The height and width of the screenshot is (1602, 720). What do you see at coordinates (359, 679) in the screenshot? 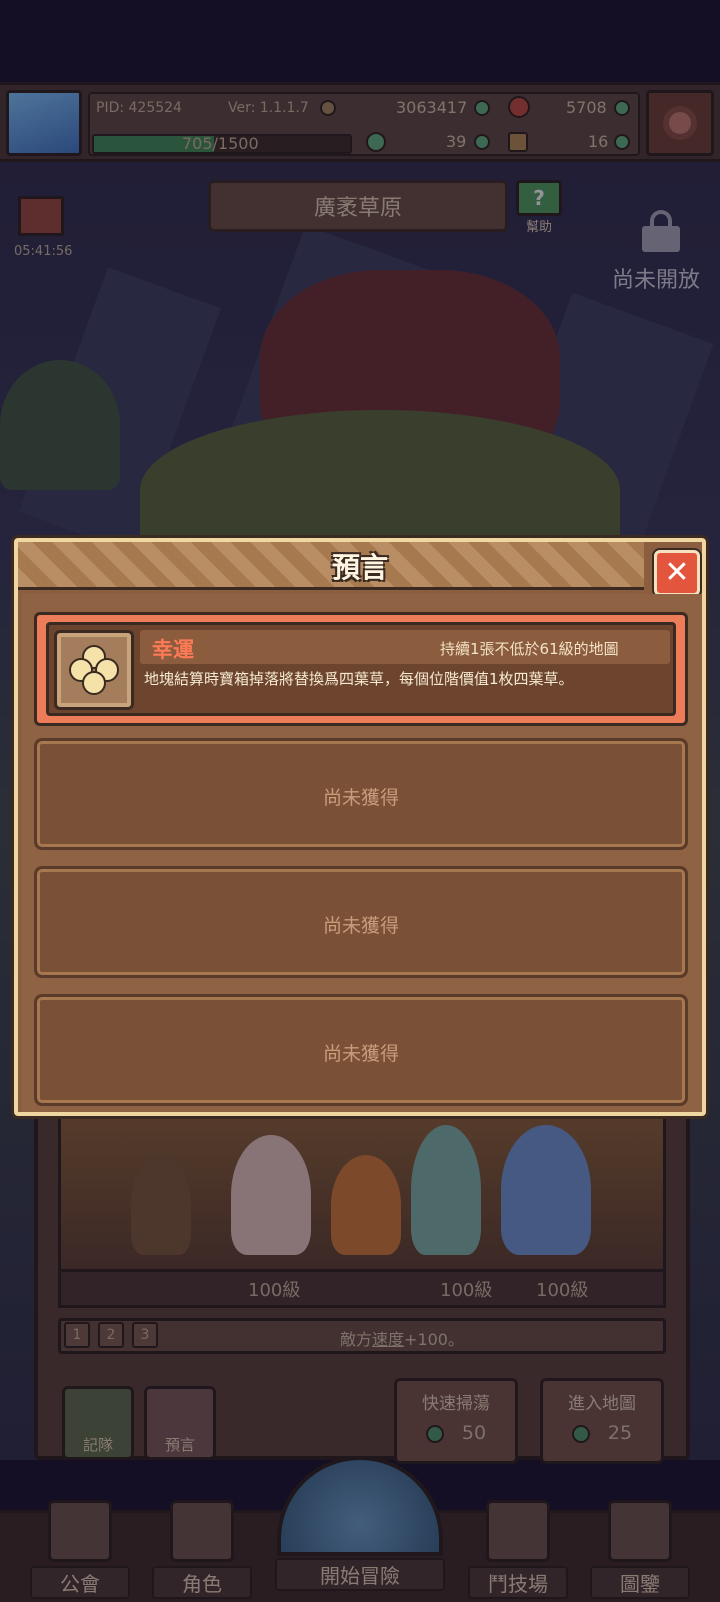
I see `prophecy-description: 地塊結算時寶箱掉落將替換爲四葉草，每個位階價值1枚四葉草。` at bounding box center [359, 679].